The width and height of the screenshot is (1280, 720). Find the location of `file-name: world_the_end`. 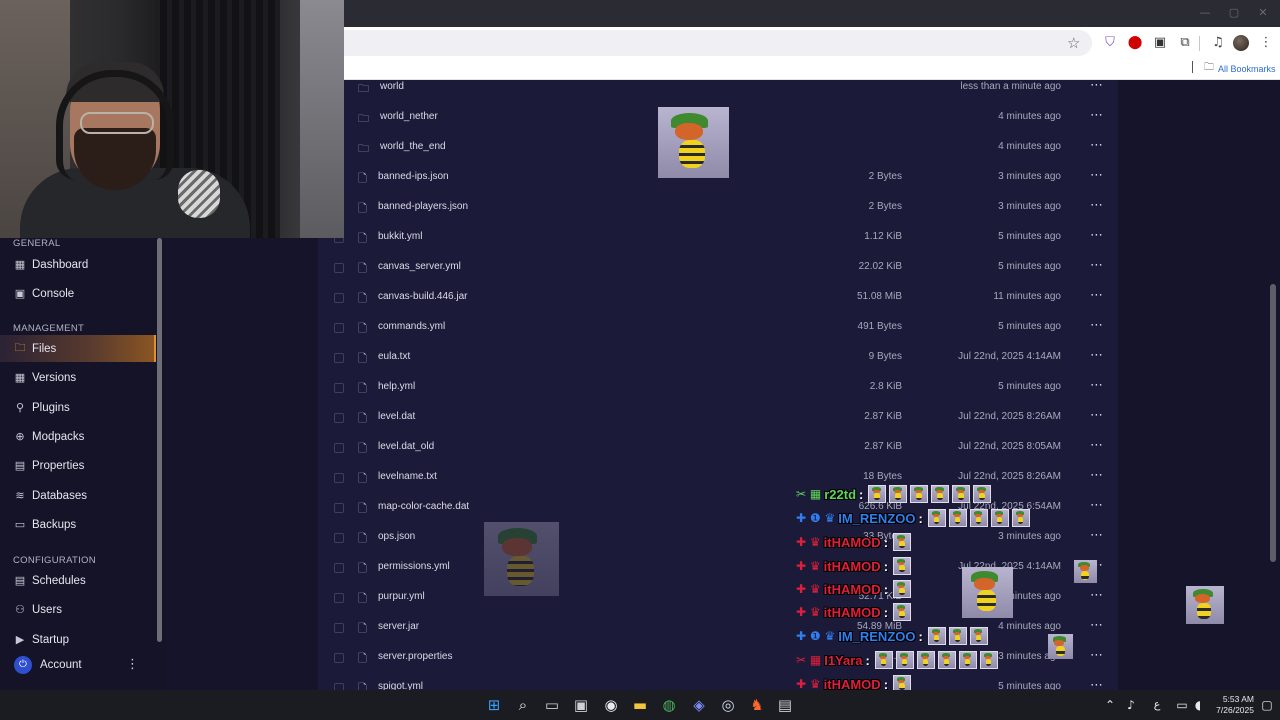

file-name: world_the_end is located at coordinates (413, 146).